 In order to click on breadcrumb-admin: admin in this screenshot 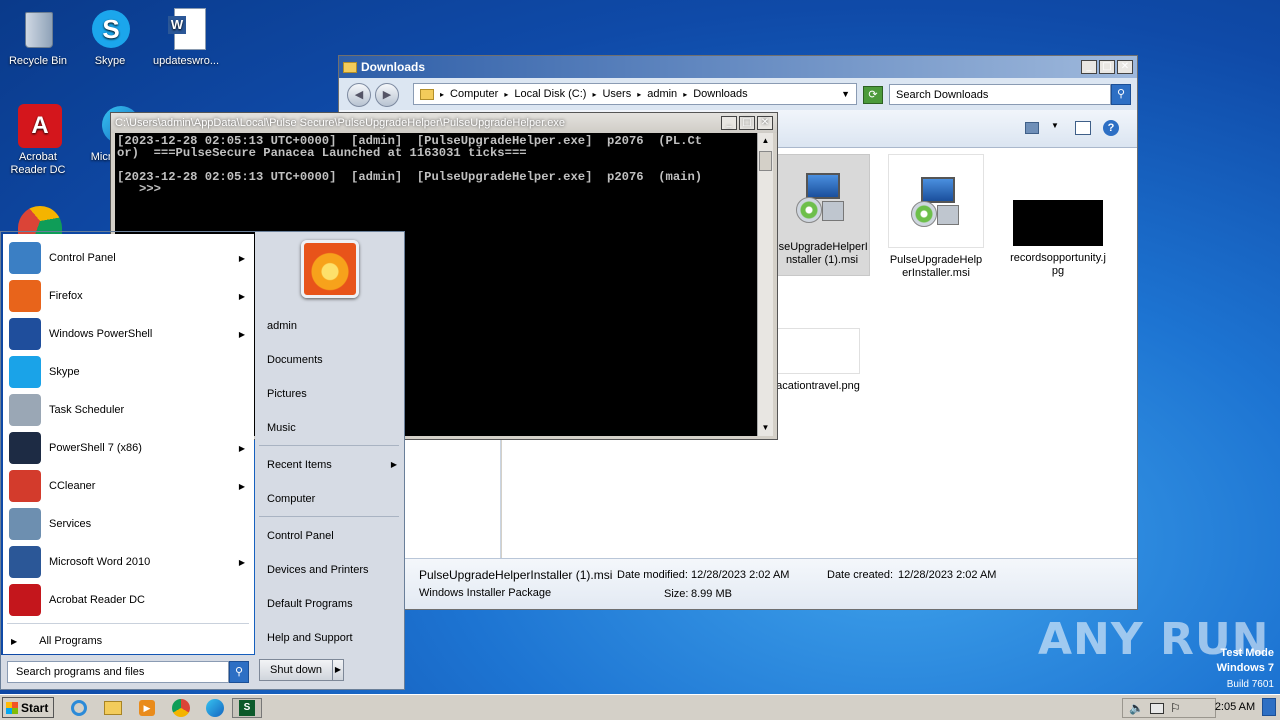, I will do `click(662, 94)`.